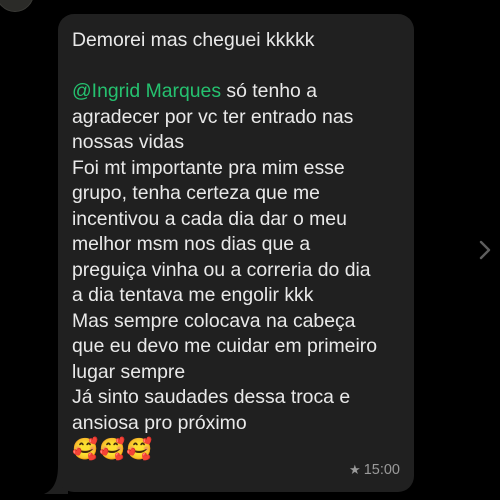  I want to click on message-time: 15:00, so click(381, 470).